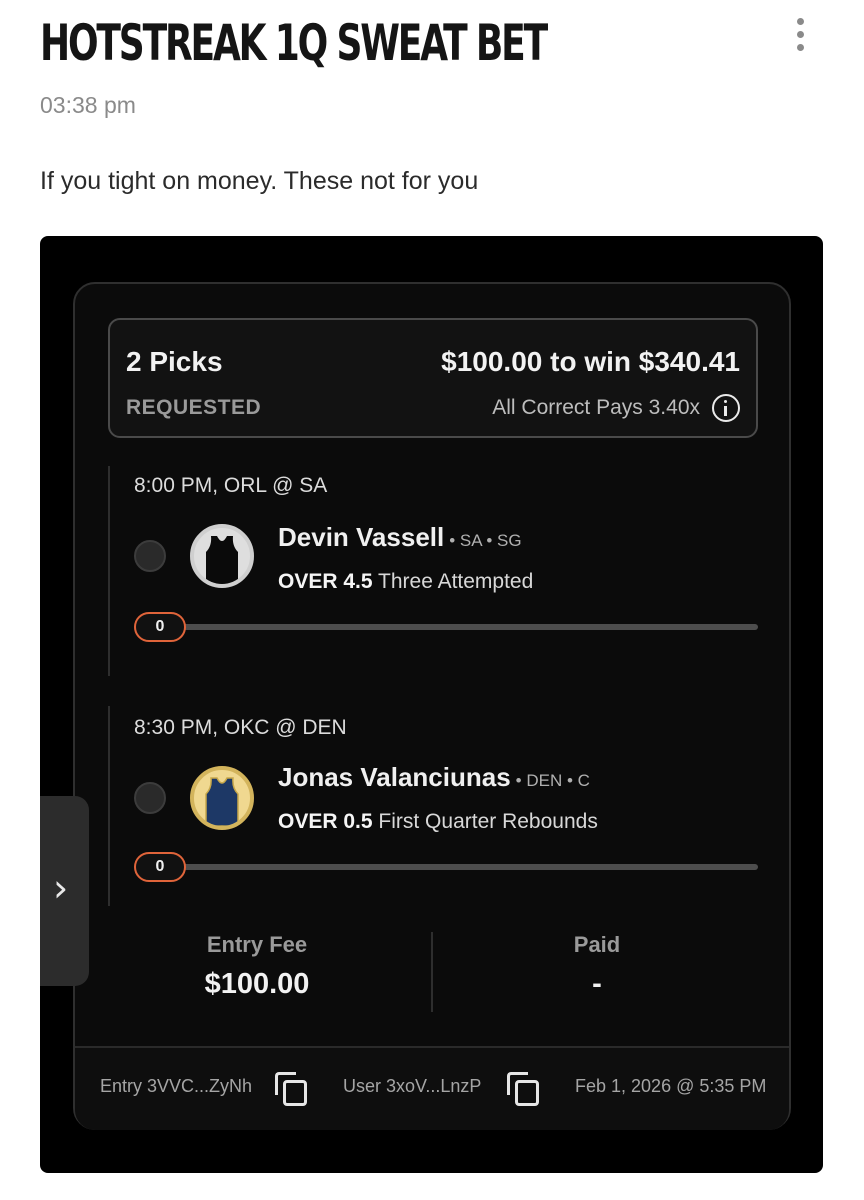 This screenshot has height=1200, width=864. What do you see at coordinates (800, 38) in the screenshot?
I see `more-vertical-icon` at bounding box center [800, 38].